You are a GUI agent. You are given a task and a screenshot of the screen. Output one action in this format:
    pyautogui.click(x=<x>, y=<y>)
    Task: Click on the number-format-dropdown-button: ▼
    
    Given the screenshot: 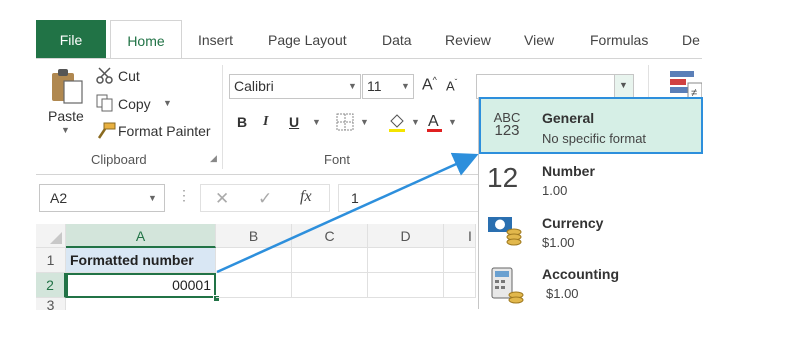 What is the action you would take?
    pyautogui.click(x=623, y=86)
    